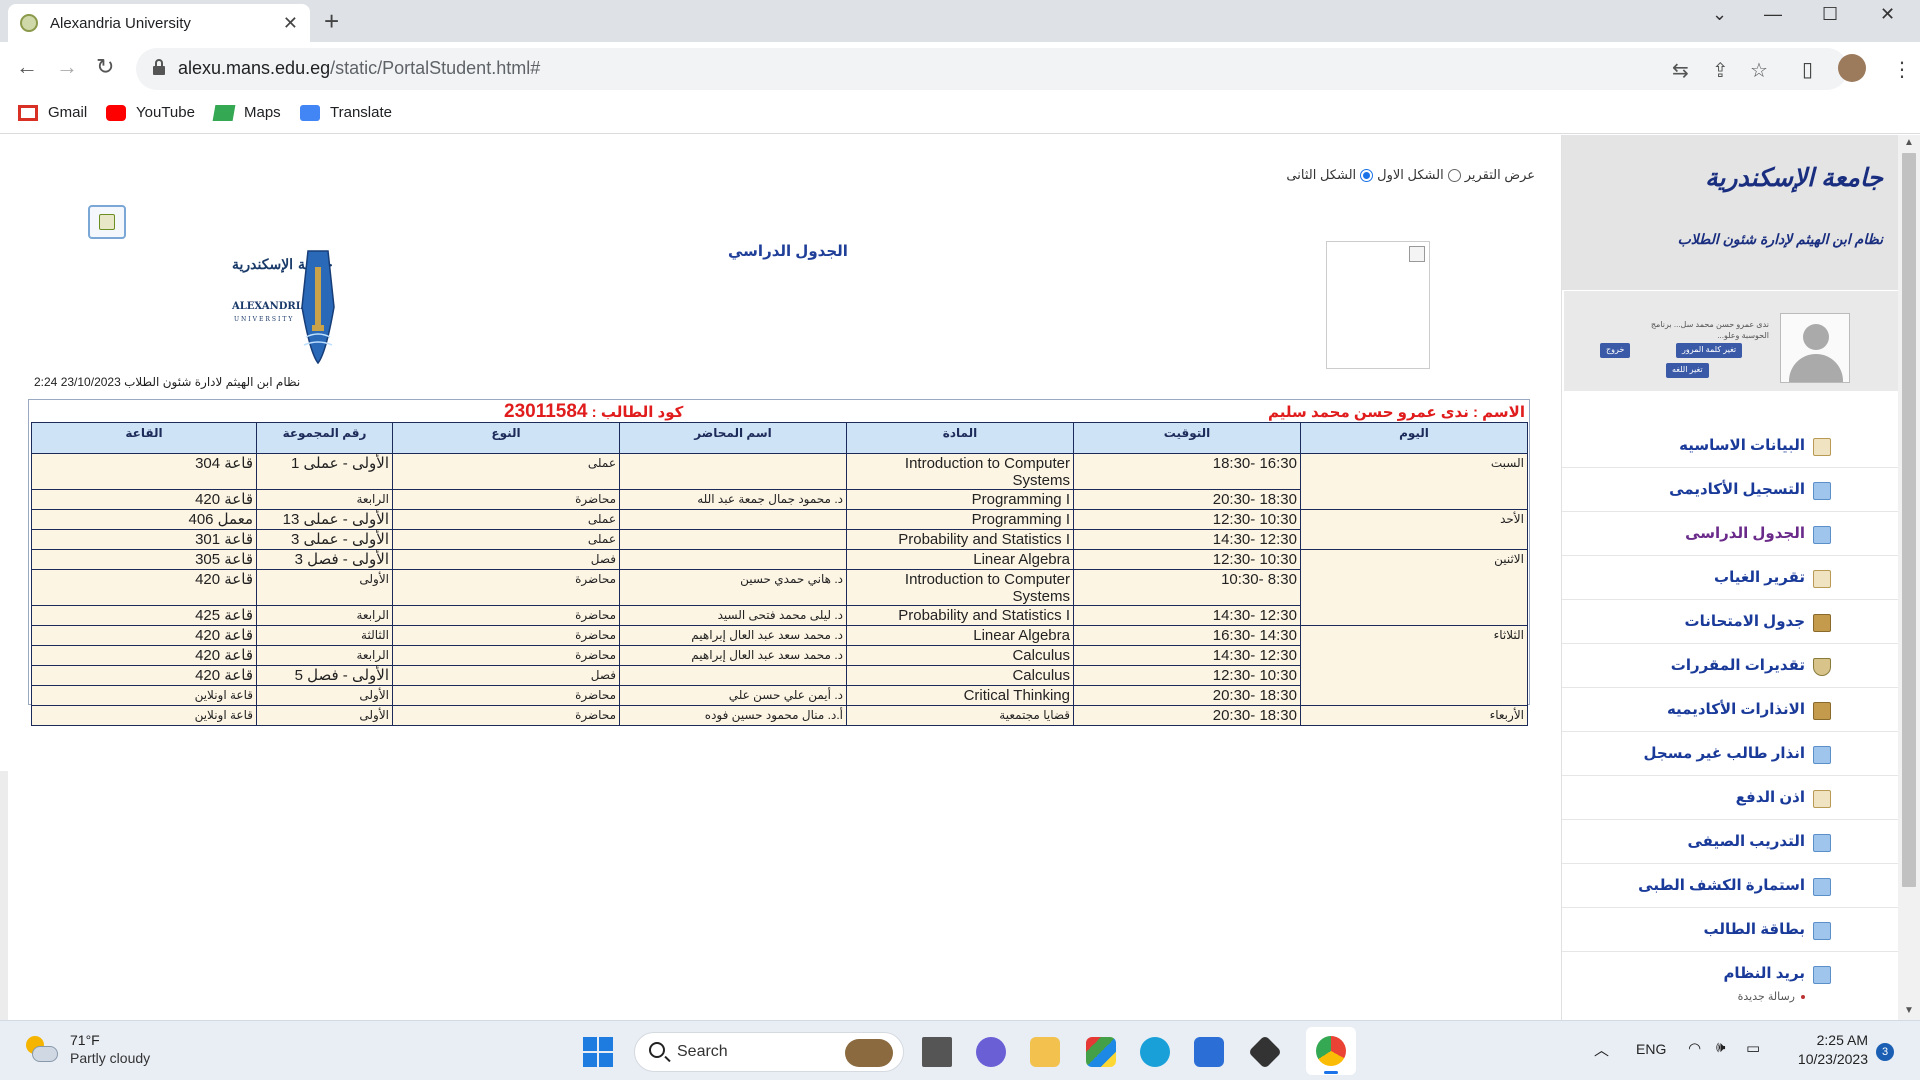  What do you see at coordinates (1730, 446) in the screenshot?
I see `sidebar-item-basic-data: البيانات الاساسيه` at bounding box center [1730, 446].